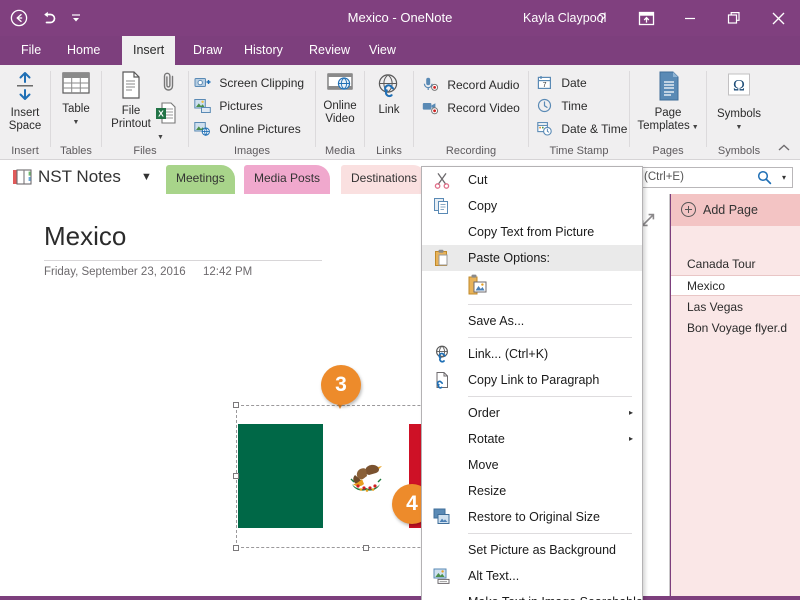 This screenshot has width=800, height=600. Describe the element at coordinates (646, 18) in the screenshot. I see `ribbon-display-options-icon` at that location.